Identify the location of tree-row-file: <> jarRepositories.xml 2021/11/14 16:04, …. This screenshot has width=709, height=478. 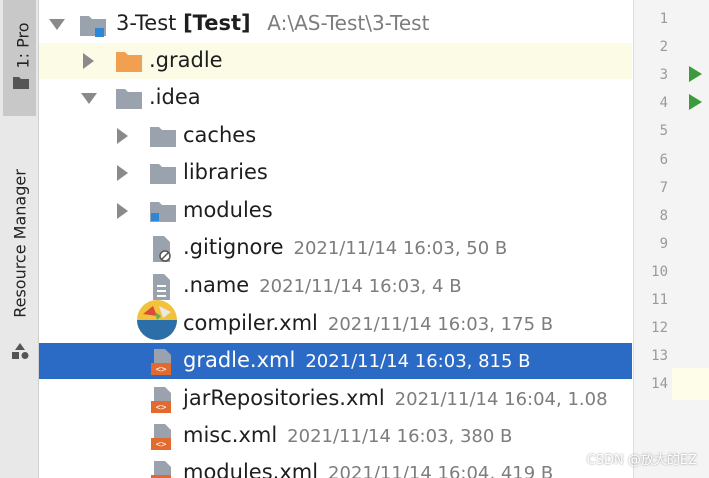
(335, 399).